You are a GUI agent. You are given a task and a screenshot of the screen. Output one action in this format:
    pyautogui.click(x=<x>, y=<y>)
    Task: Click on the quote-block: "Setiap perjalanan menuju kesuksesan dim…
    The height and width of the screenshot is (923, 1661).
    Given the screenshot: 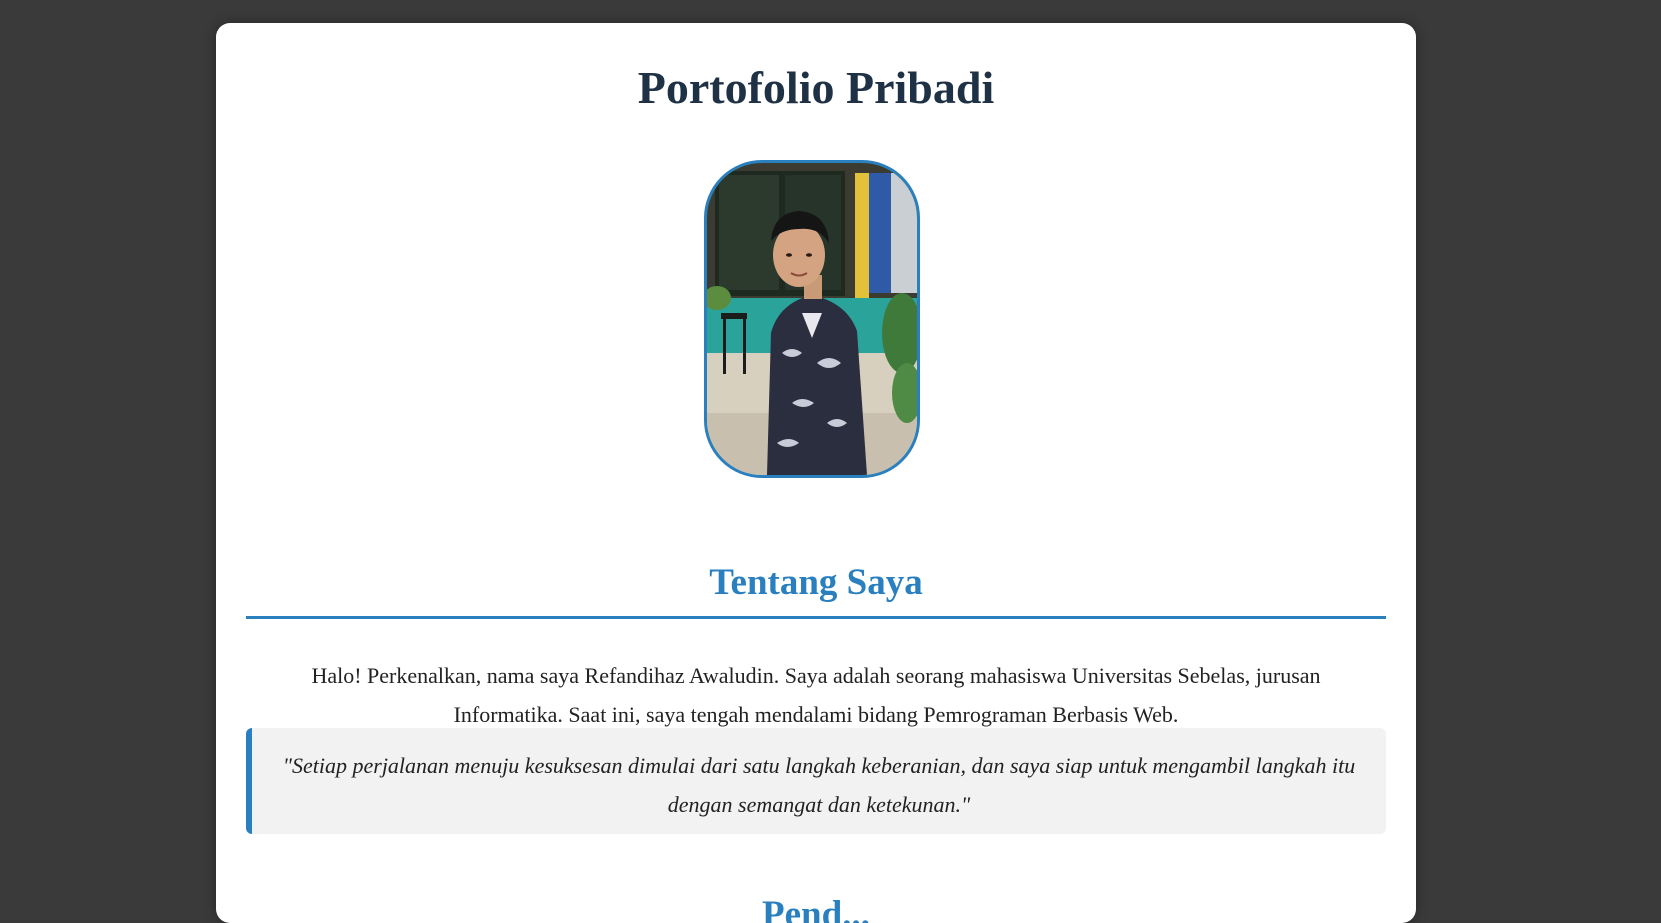 What is the action you would take?
    pyautogui.click(x=816, y=781)
    